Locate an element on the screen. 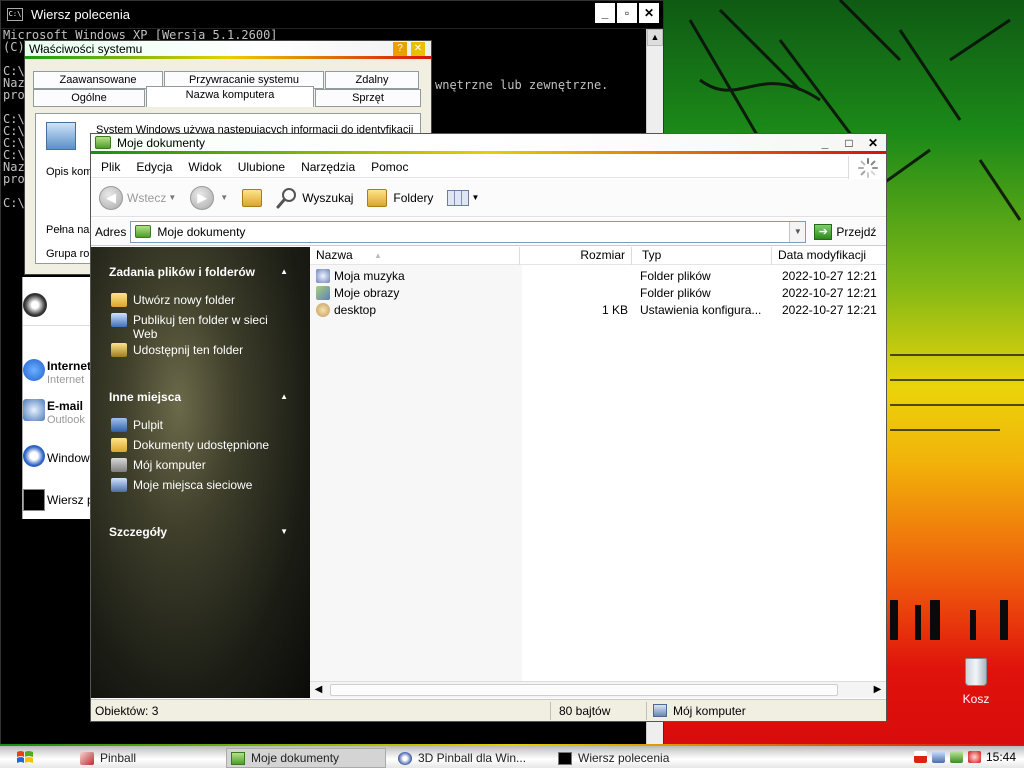 The width and height of the screenshot is (1024, 768). search-button: Wyszukaj is located at coordinates (314, 198).